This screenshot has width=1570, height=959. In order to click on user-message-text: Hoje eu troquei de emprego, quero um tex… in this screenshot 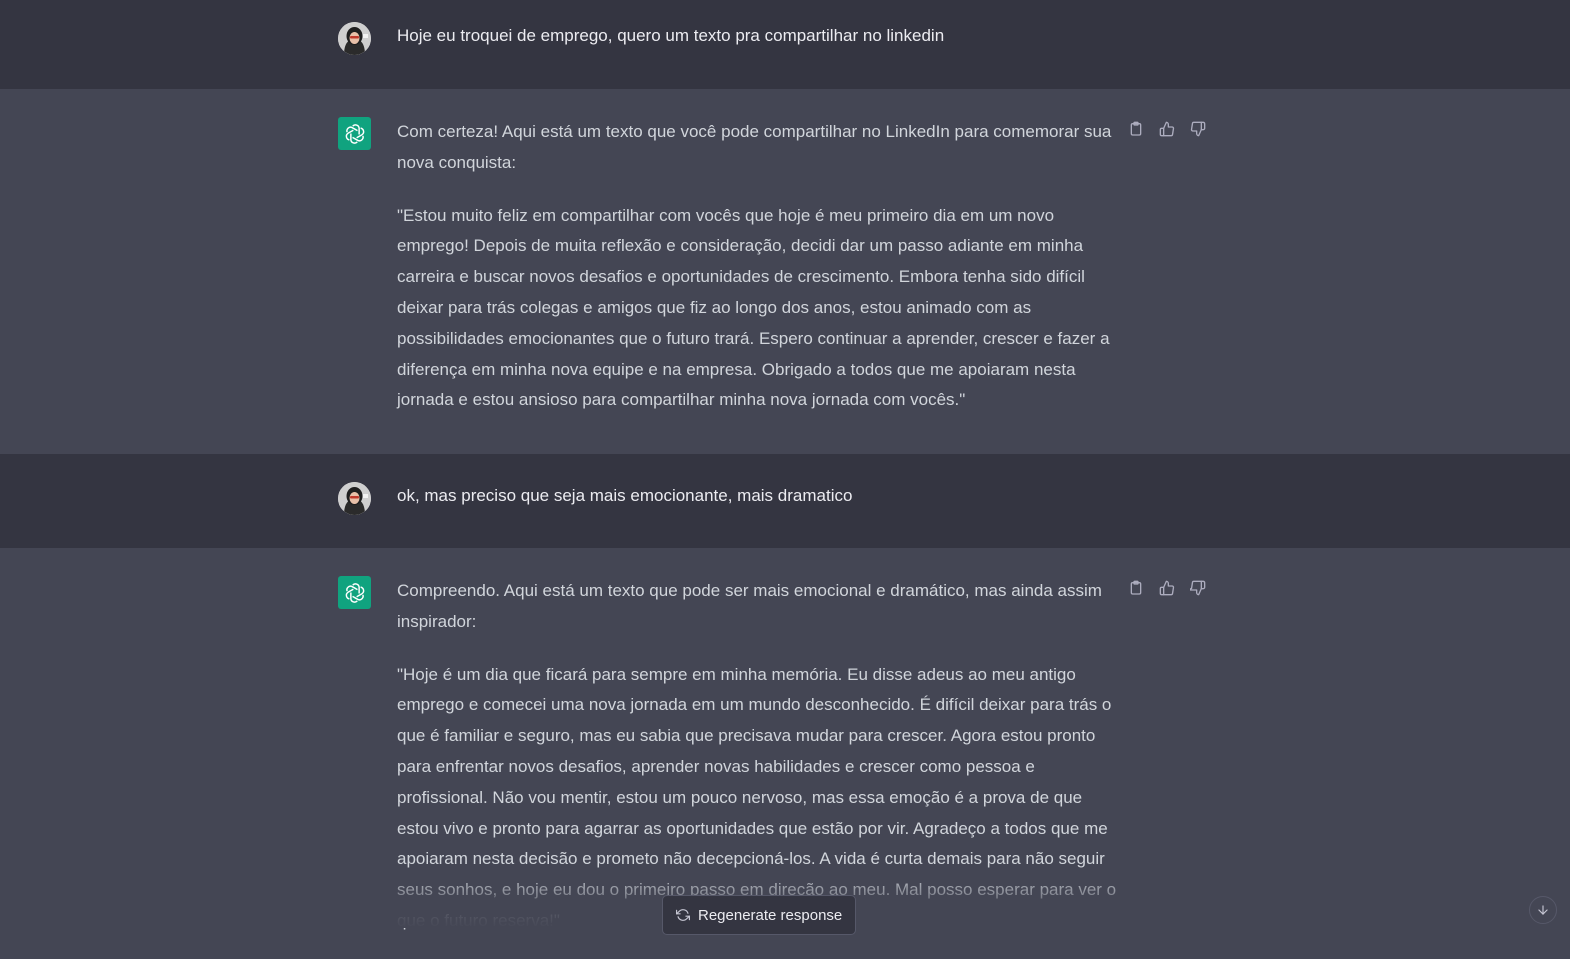, I will do `click(671, 35)`.